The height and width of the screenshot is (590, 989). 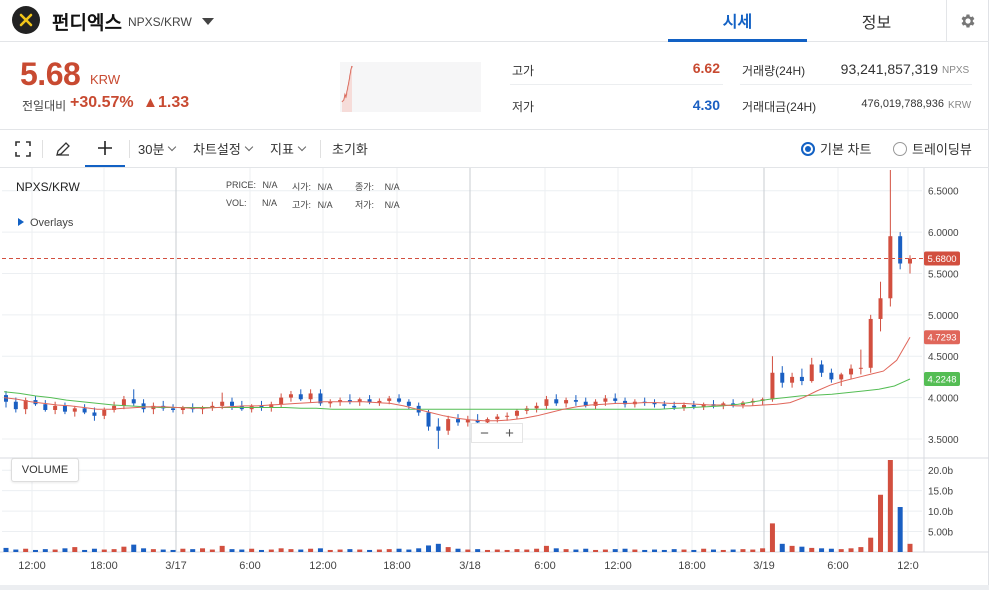 I want to click on tradingview-radio: 트레이딩뷰, so click(x=932, y=148).